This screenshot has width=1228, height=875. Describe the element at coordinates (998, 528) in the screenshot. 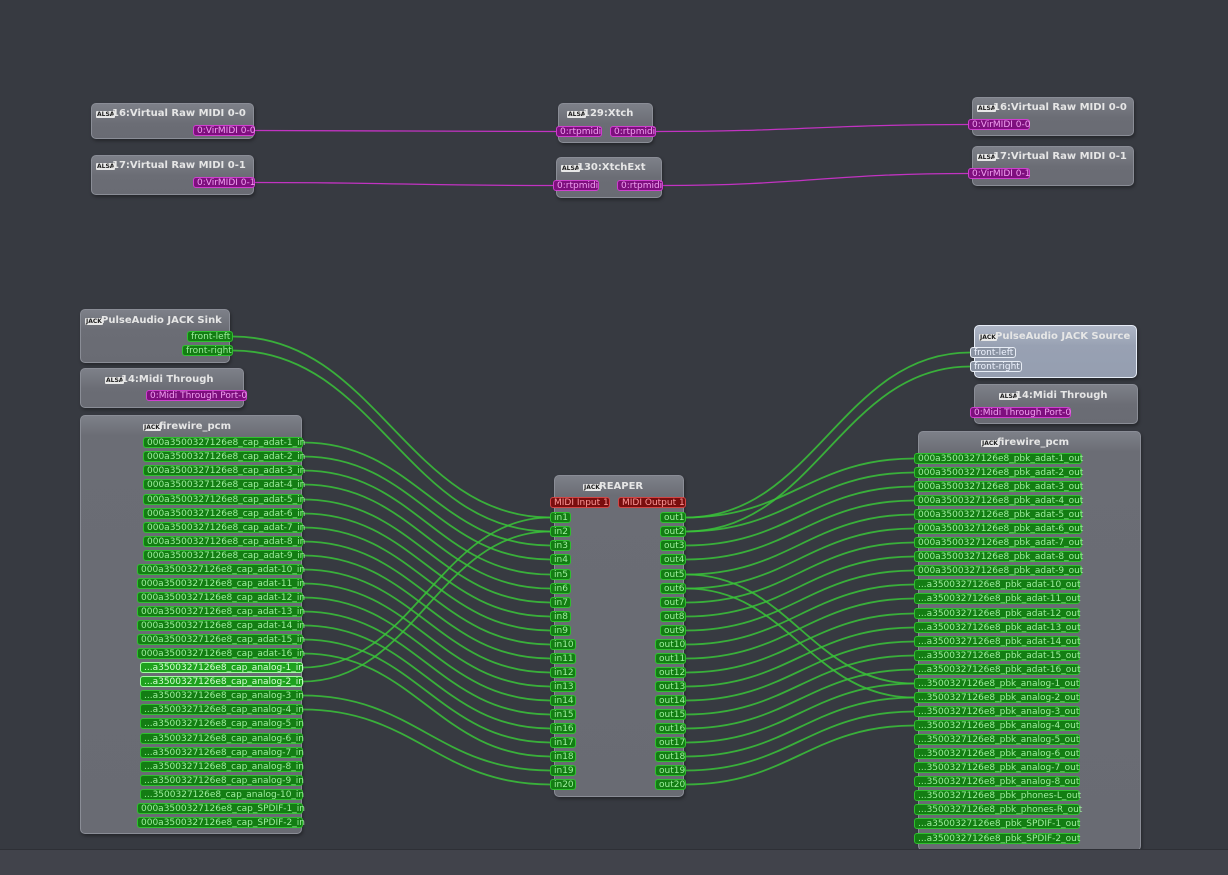

I see `input-port: 000a3500327126e8_pbk_adat-6_out` at that location.